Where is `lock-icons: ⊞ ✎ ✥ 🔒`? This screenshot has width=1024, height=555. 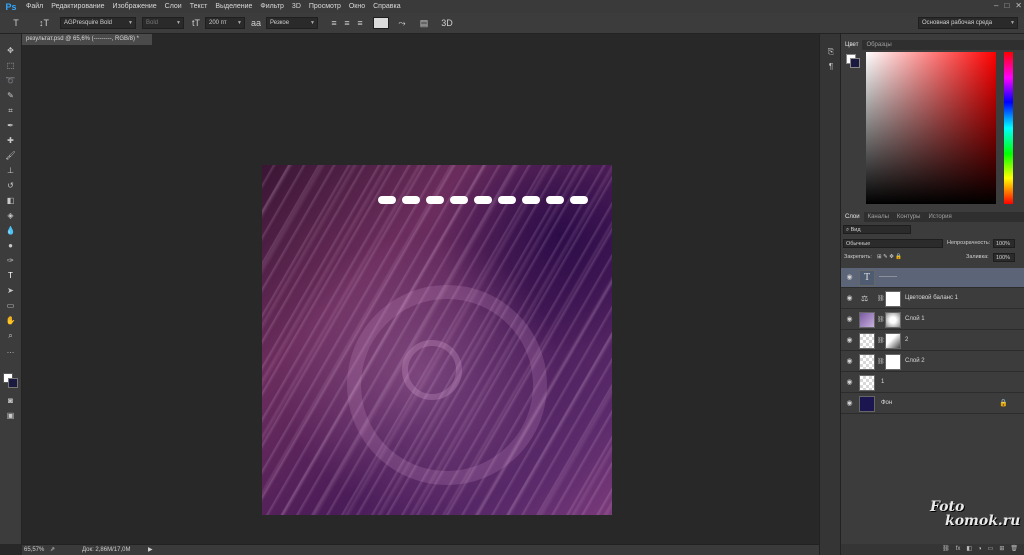 lock-icons: ⊞ ✎ ✥ 🔒 is located at coordinates (889, 257).